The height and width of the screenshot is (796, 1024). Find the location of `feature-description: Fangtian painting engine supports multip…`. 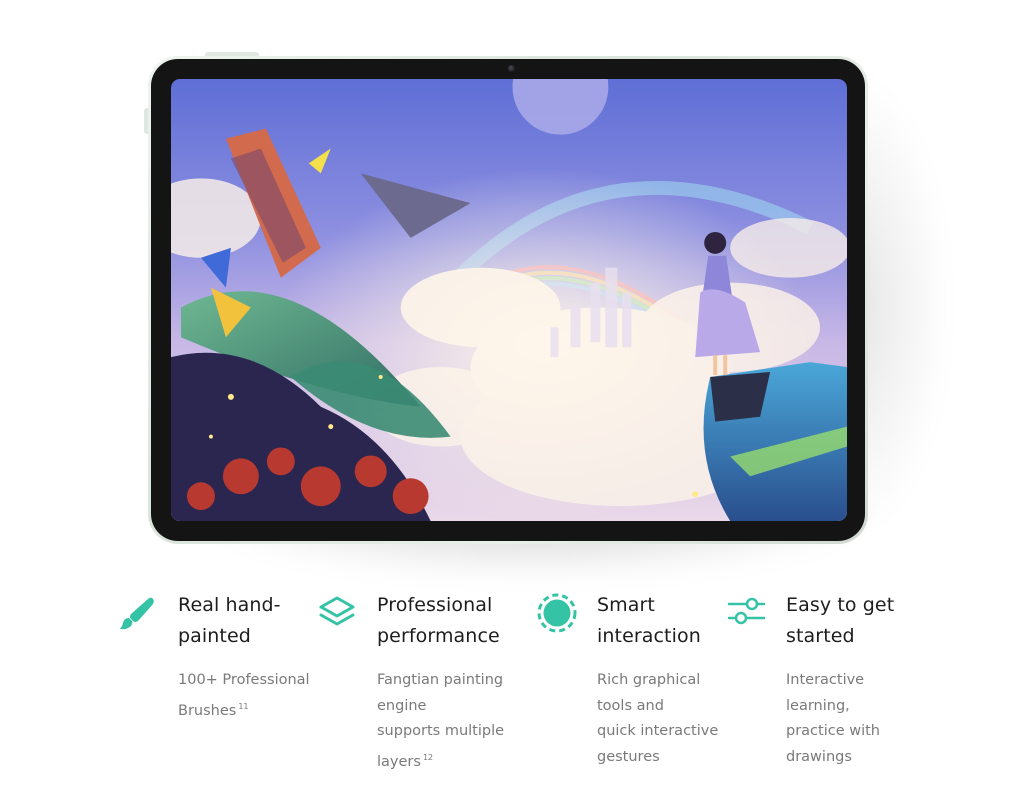

feature-description: Fangtian painting engine supports multip… is located at coordinates (440, 721).